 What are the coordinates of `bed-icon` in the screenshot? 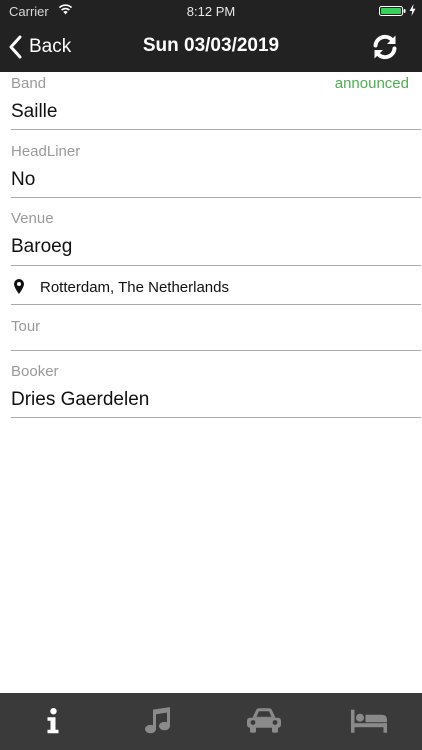 It's located at (369, 721).